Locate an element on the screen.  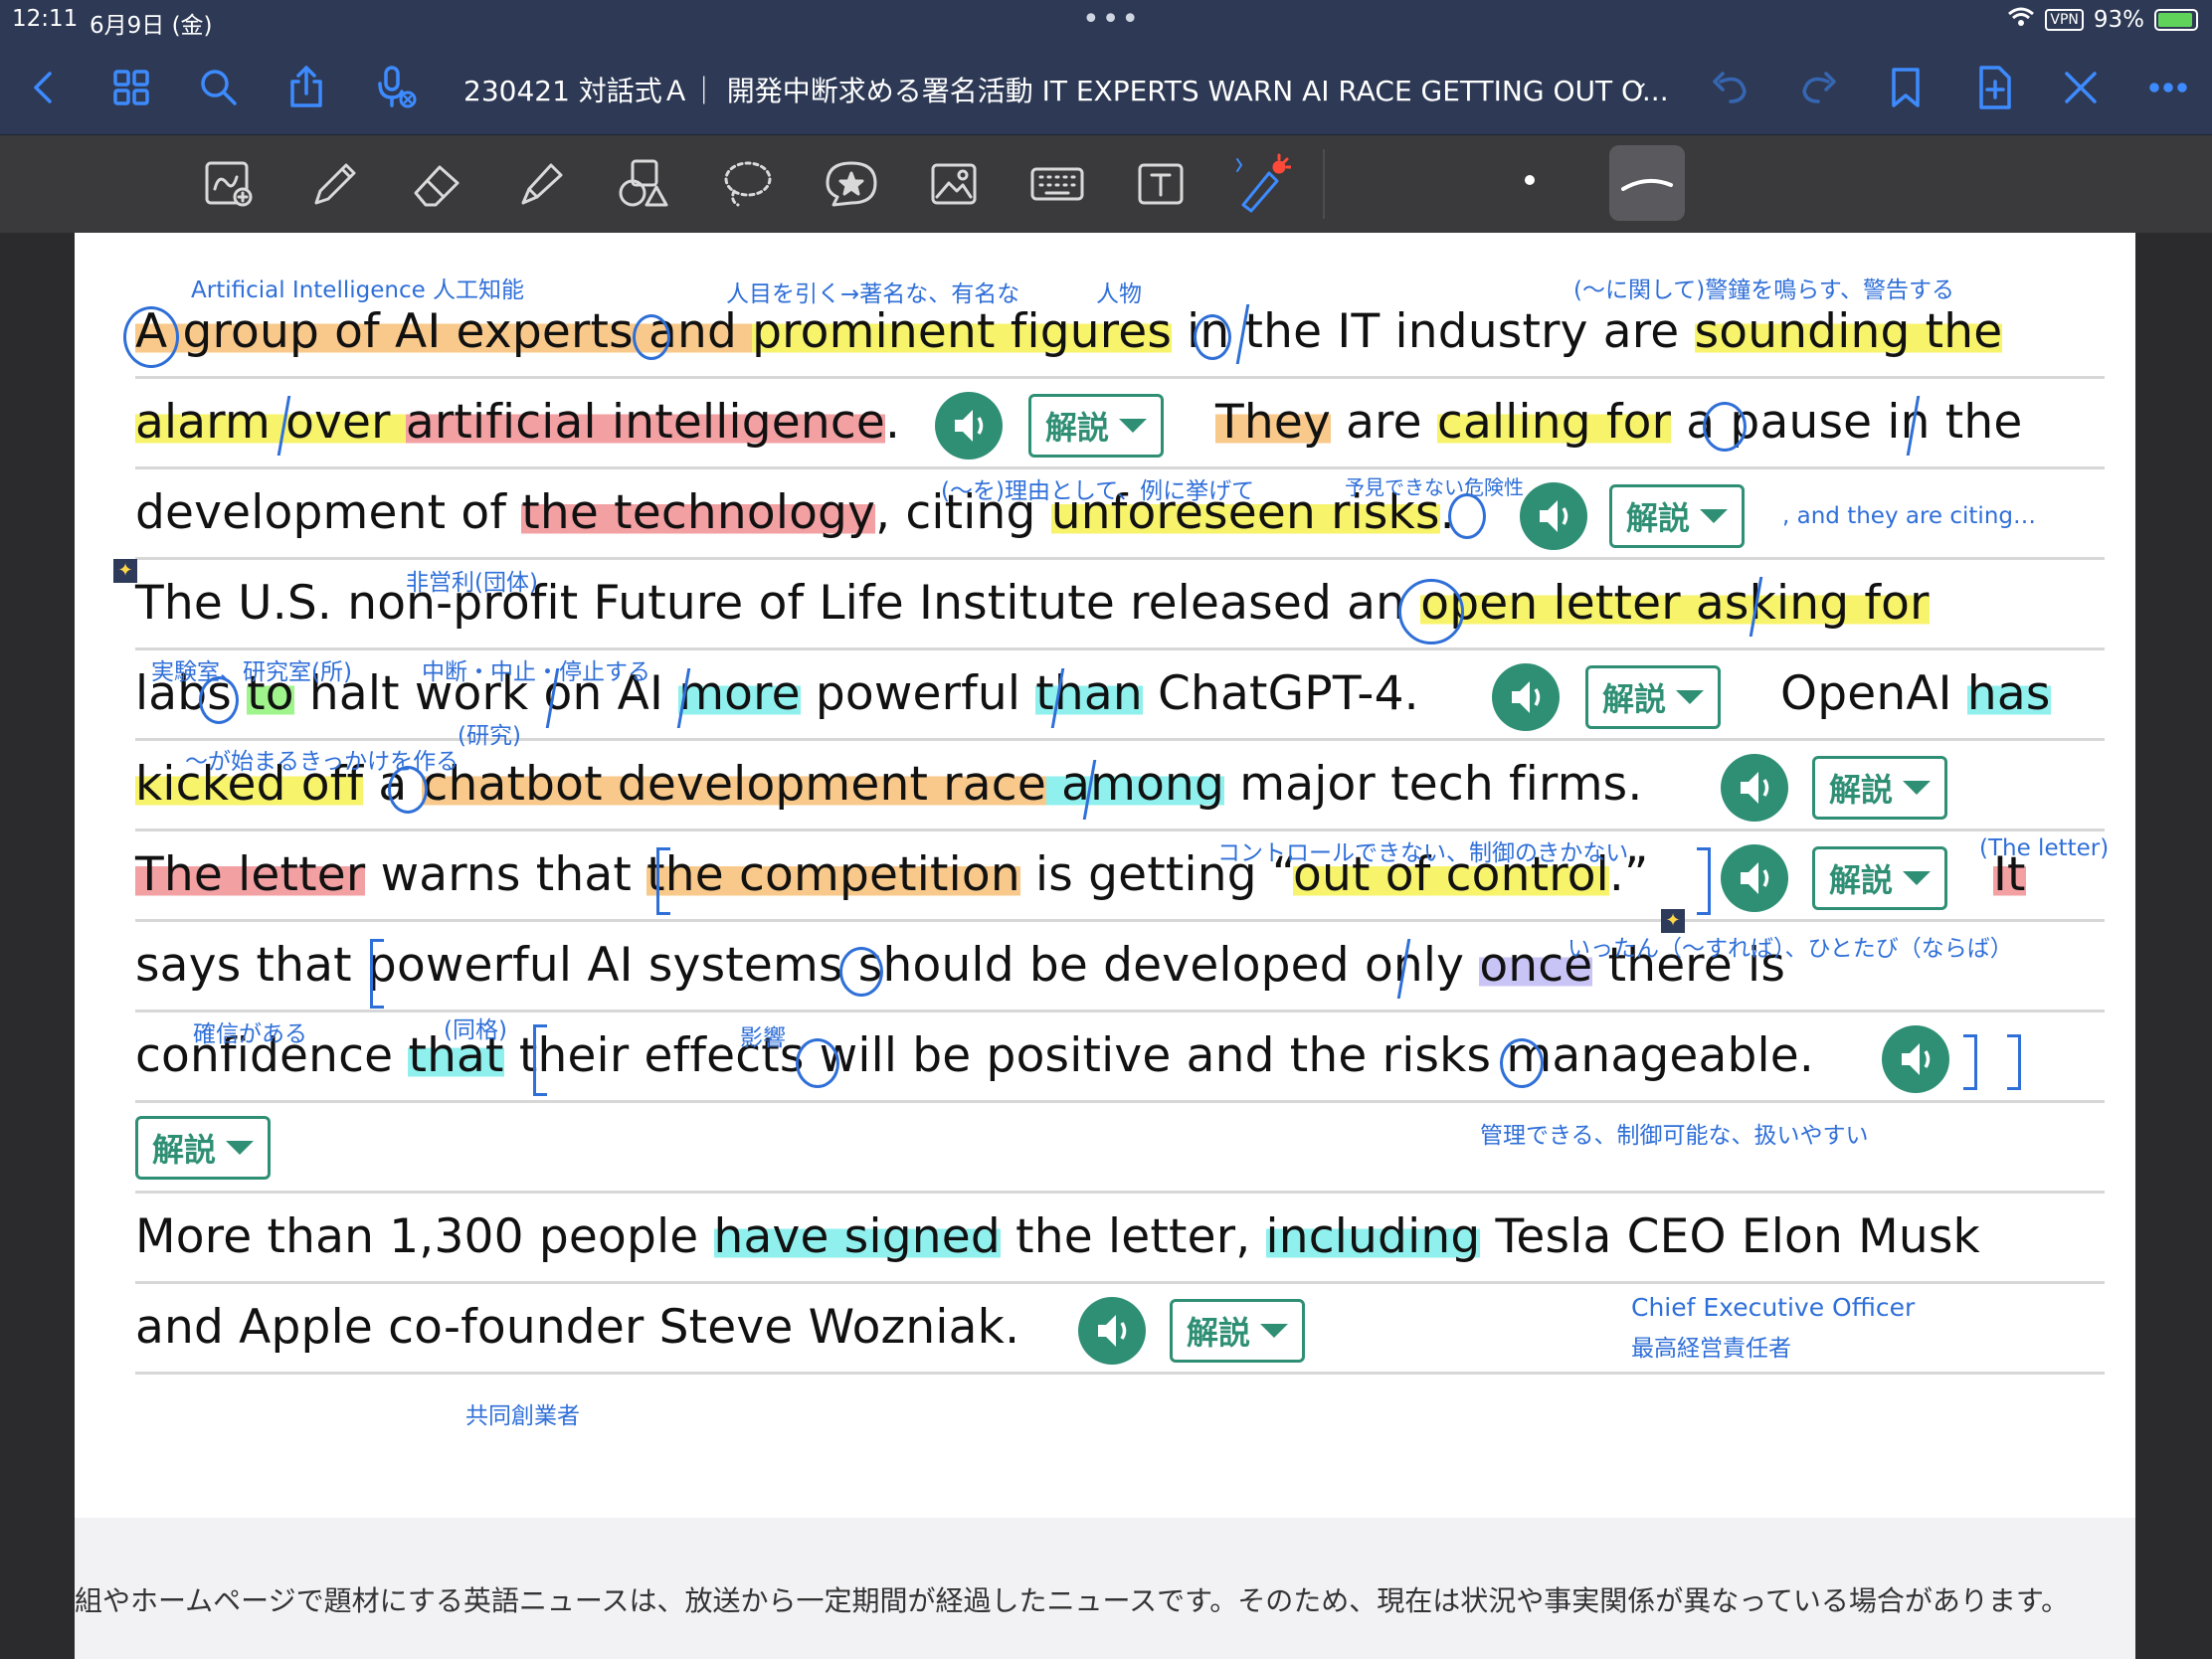
annotation: 実験室、研究室(所) is located at coordinates (251, 672).